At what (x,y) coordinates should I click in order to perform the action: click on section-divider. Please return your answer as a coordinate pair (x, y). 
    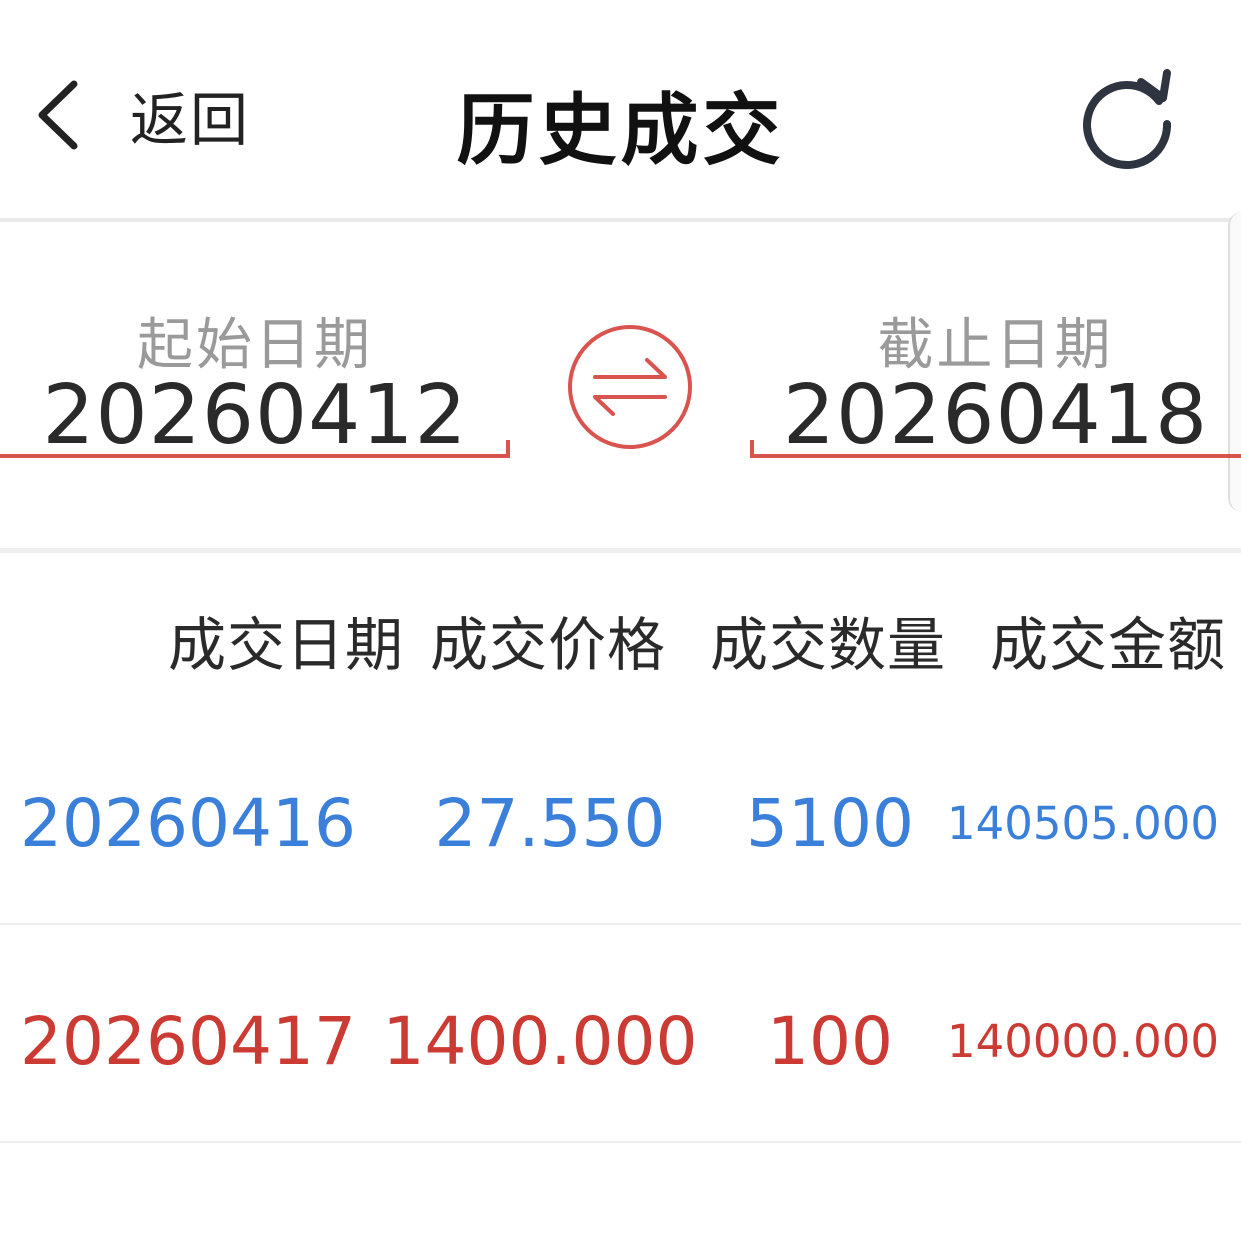
    Looking at the image, I should click on (620, 550).